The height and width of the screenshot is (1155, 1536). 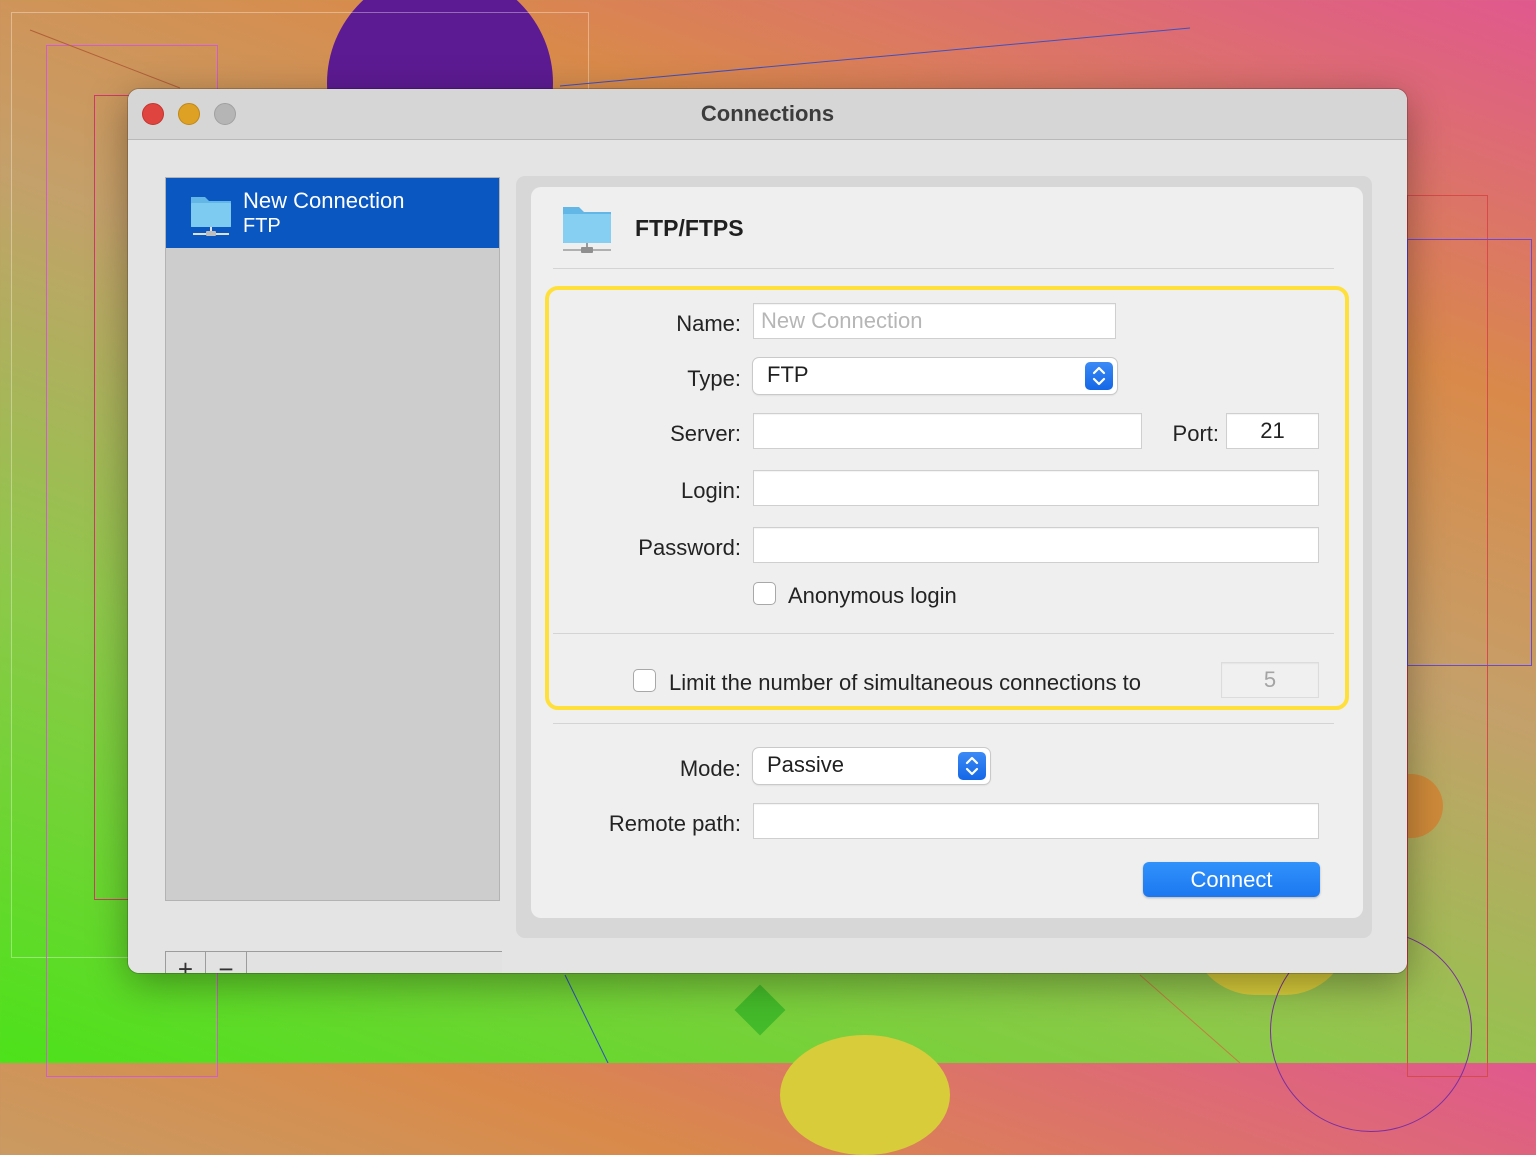 I want to click on panel-title: FTP/FTPS, so click(x=689, y=228).